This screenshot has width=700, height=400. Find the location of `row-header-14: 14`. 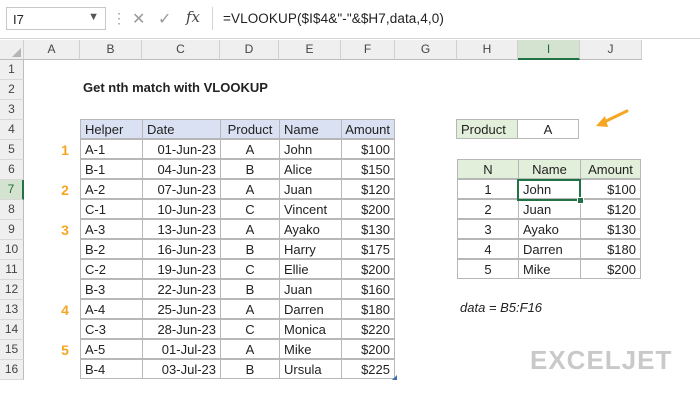

row-header-14: 14 is located at coordinates (12, 330).